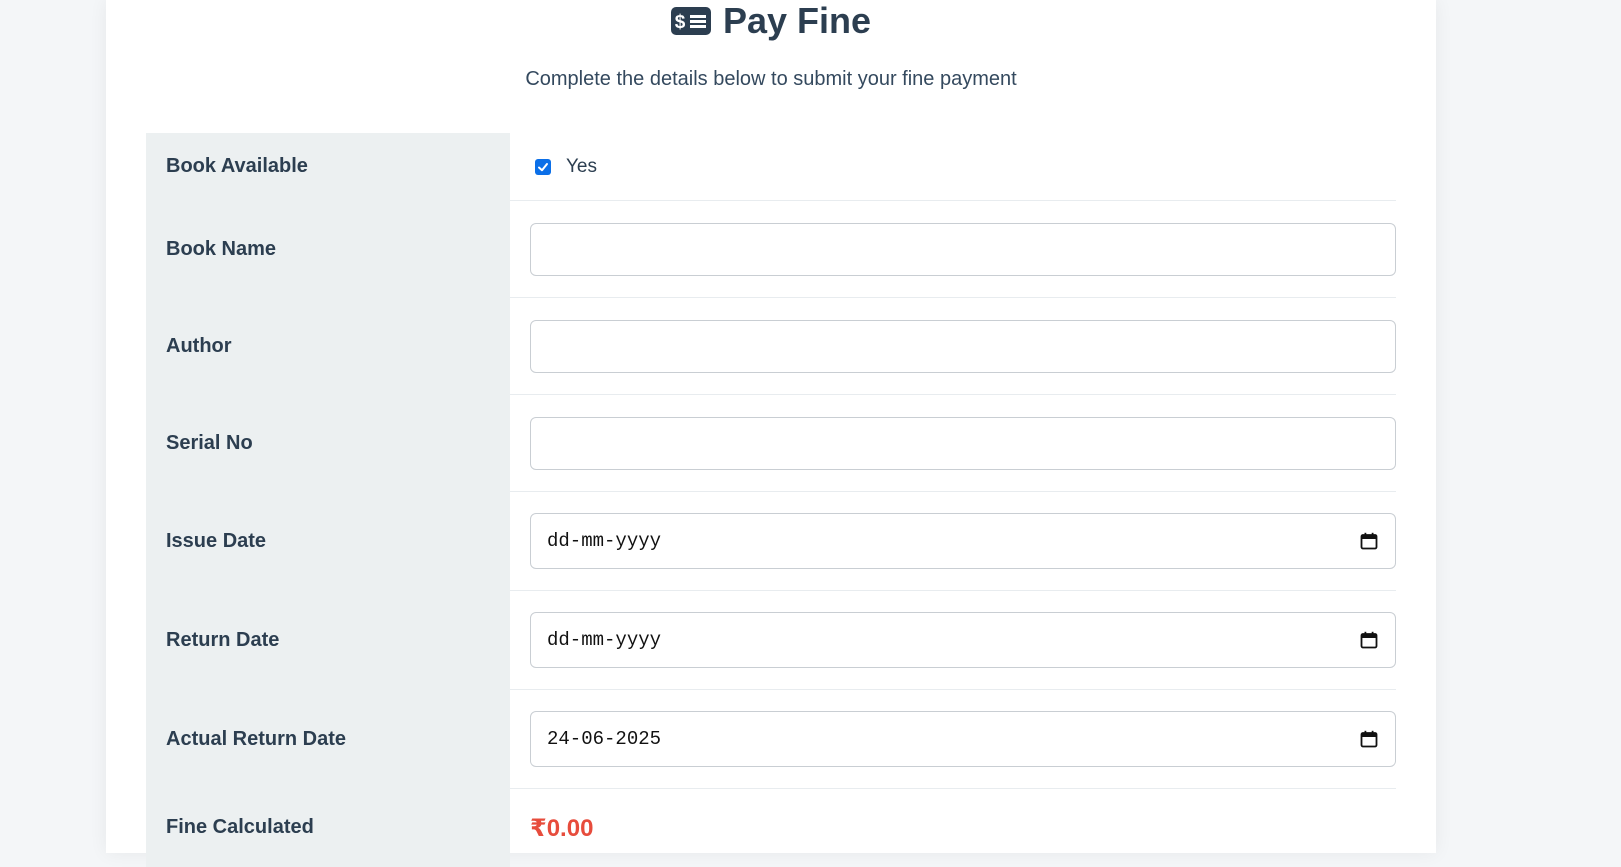 This screenshot has height=867, width=1621. Describe the element at coordinates (328, 443) in the screenshot. I see `serial-no-label: Serial No` at that location.